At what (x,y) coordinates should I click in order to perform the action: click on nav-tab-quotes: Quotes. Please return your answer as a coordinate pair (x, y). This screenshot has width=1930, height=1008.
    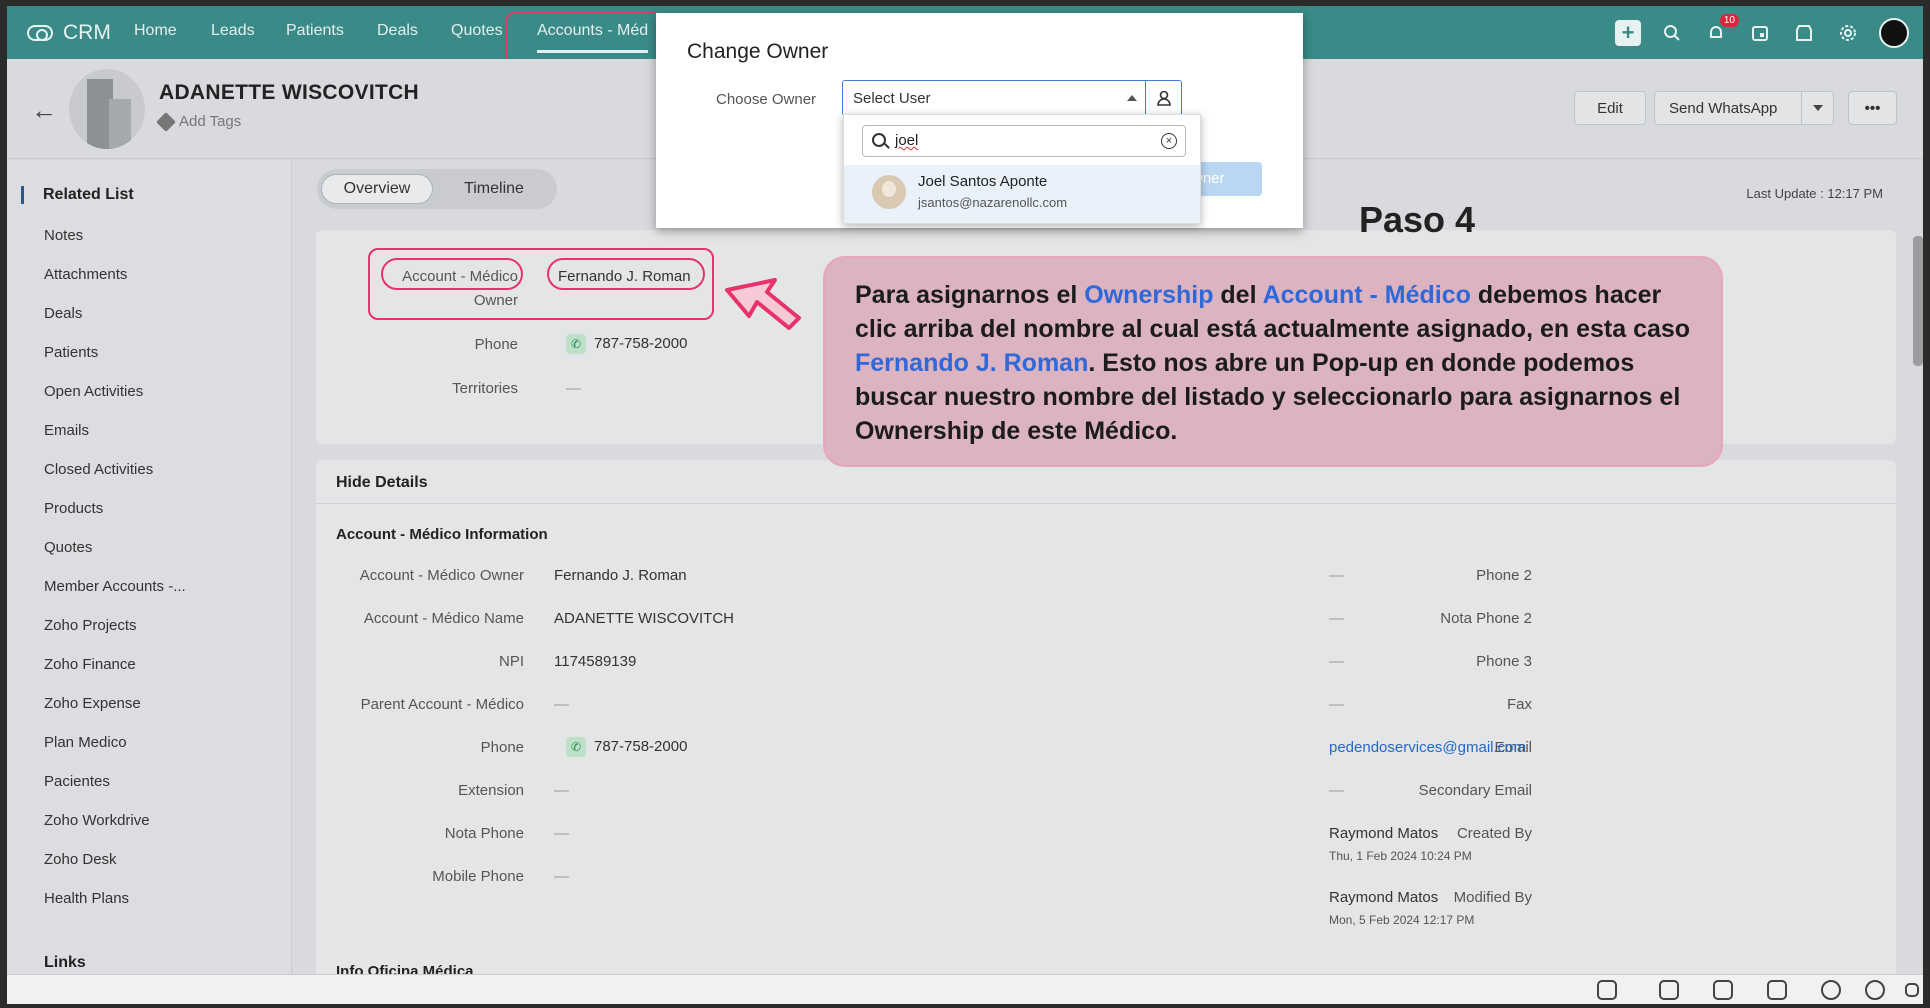
    Looking at the image, I should click on (477, 31).